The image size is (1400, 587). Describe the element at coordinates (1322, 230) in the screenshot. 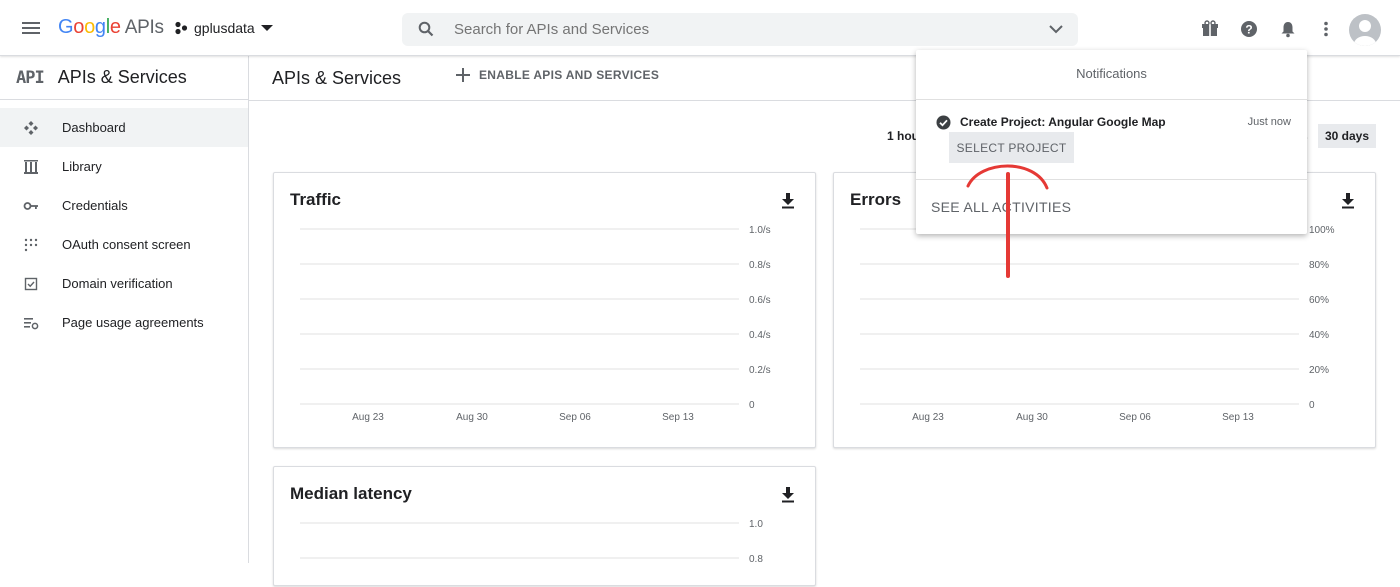

I see `y-tick-label: 100%` at that location.